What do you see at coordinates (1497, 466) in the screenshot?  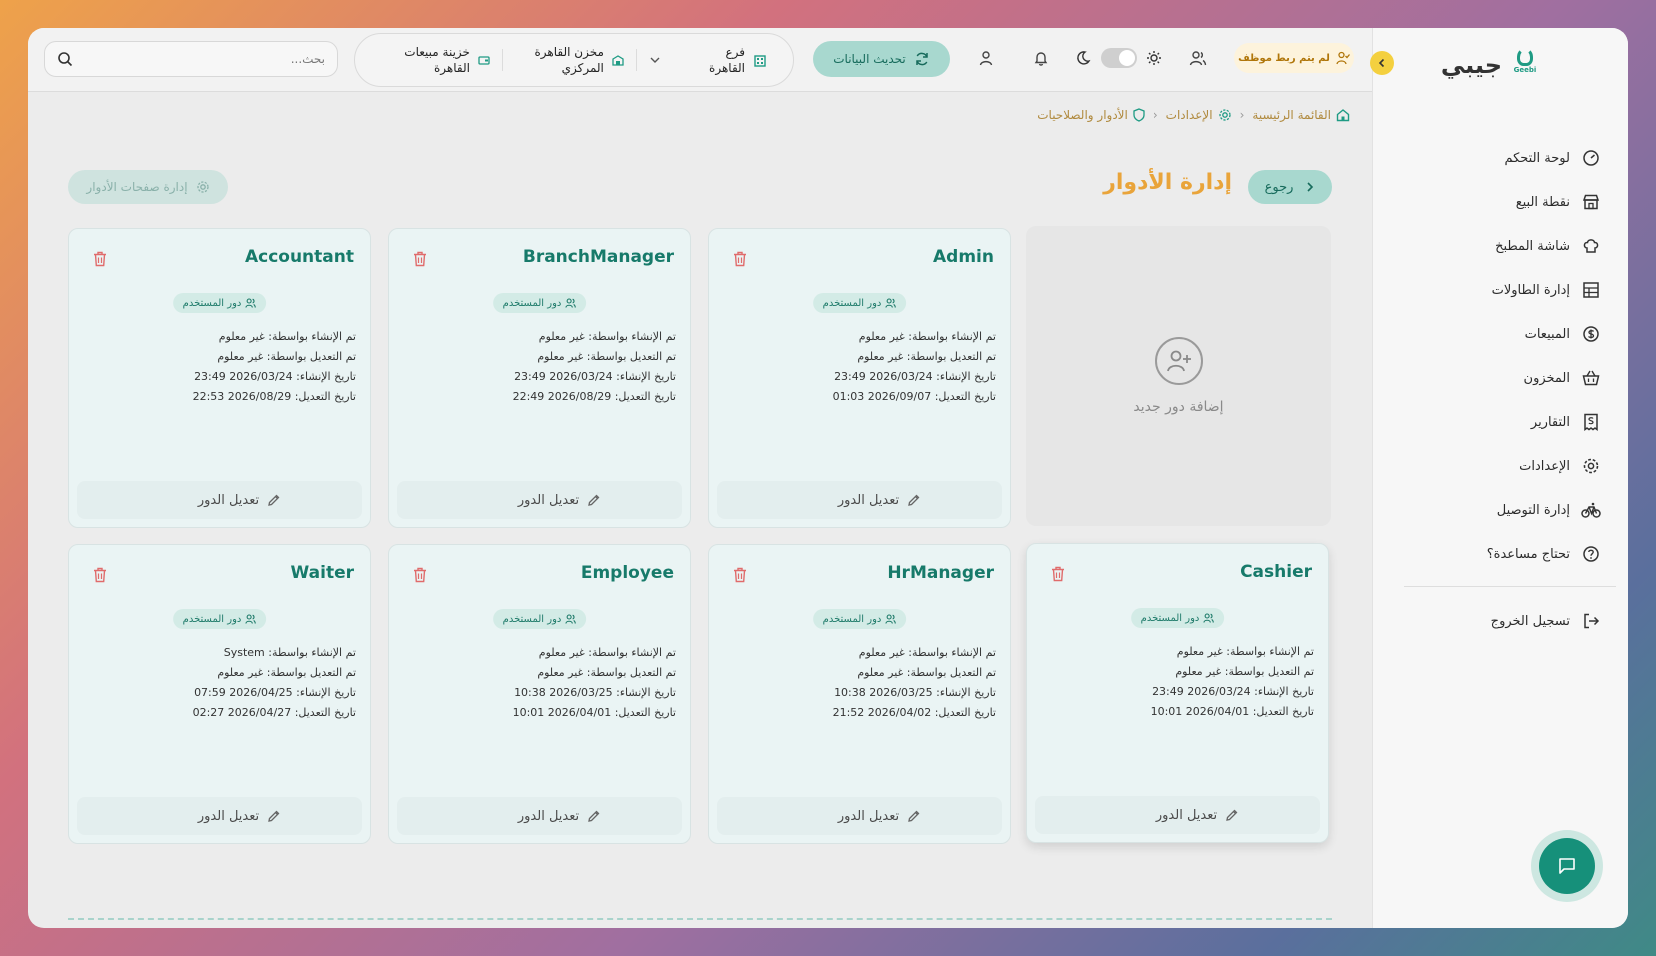 I see `sidebar-item-gear: الإعدادات` at bounding box center [1497, 466].